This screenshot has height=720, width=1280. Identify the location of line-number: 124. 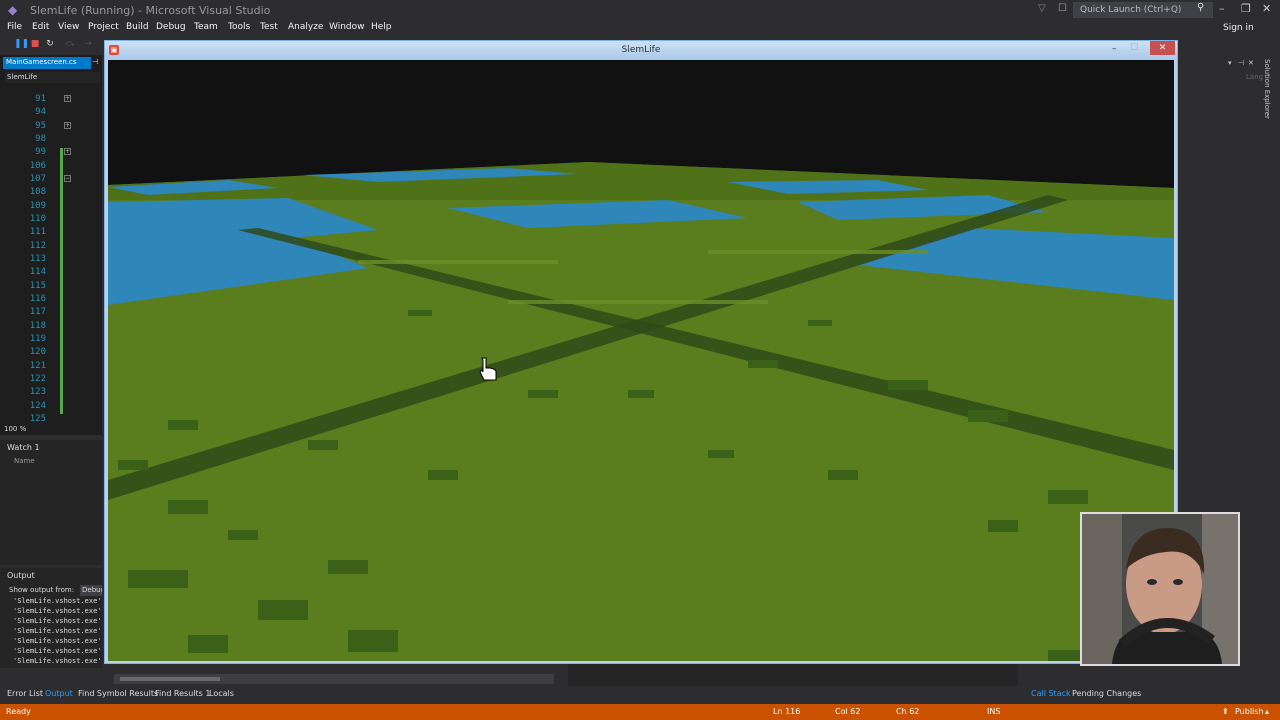
(37, 406).